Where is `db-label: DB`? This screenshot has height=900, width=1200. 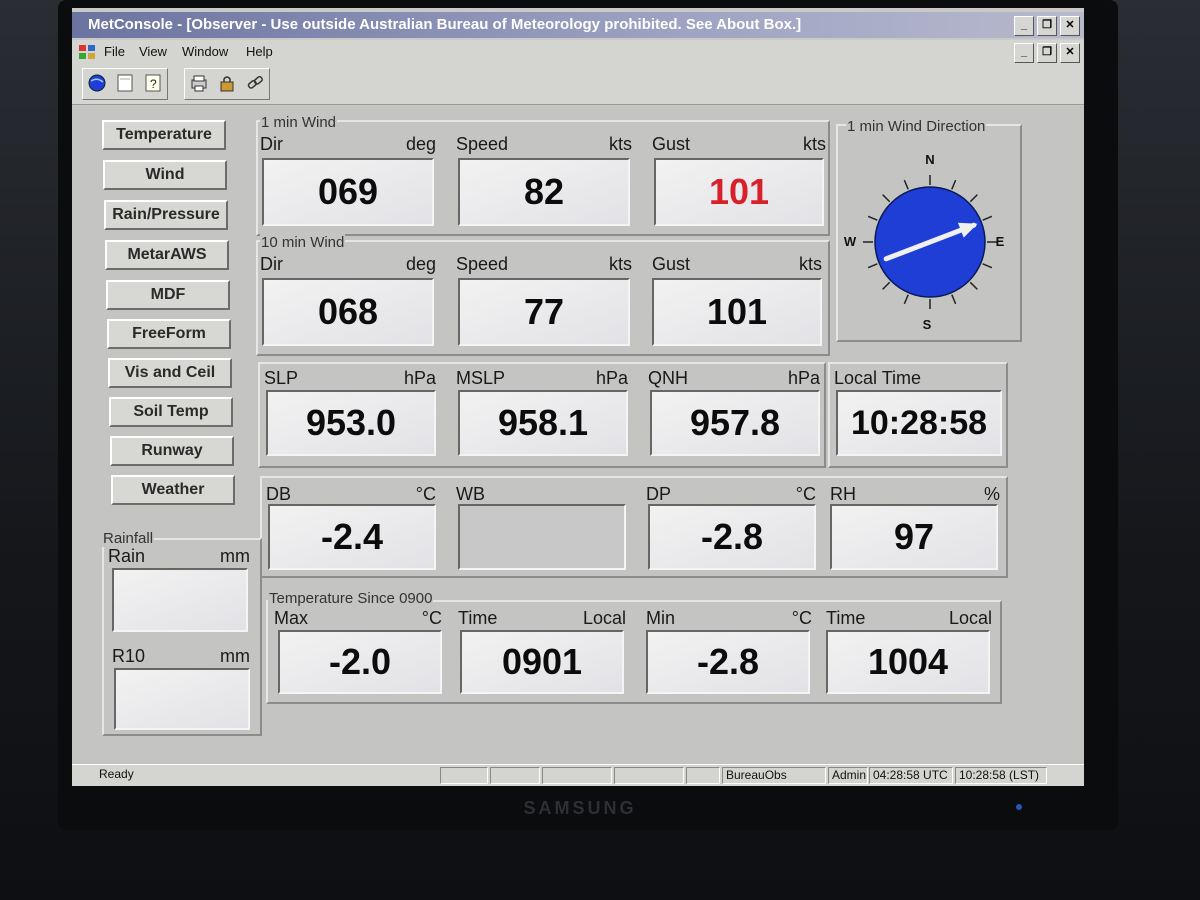
db-label: DB is located at coordinates (279, 494).